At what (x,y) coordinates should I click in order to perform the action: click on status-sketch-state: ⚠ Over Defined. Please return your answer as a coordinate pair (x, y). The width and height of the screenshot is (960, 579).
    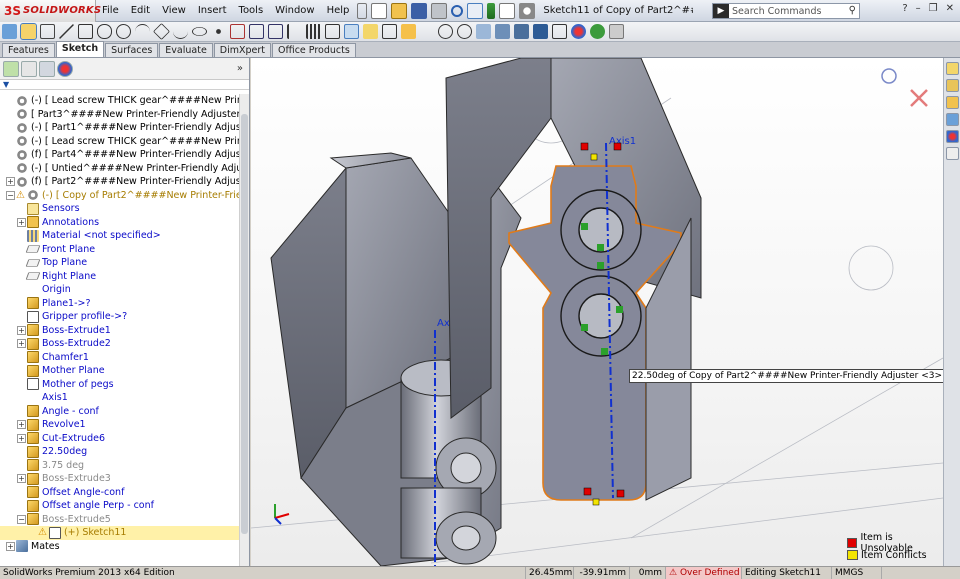
    Looking at the image, I should click on (704, 572).